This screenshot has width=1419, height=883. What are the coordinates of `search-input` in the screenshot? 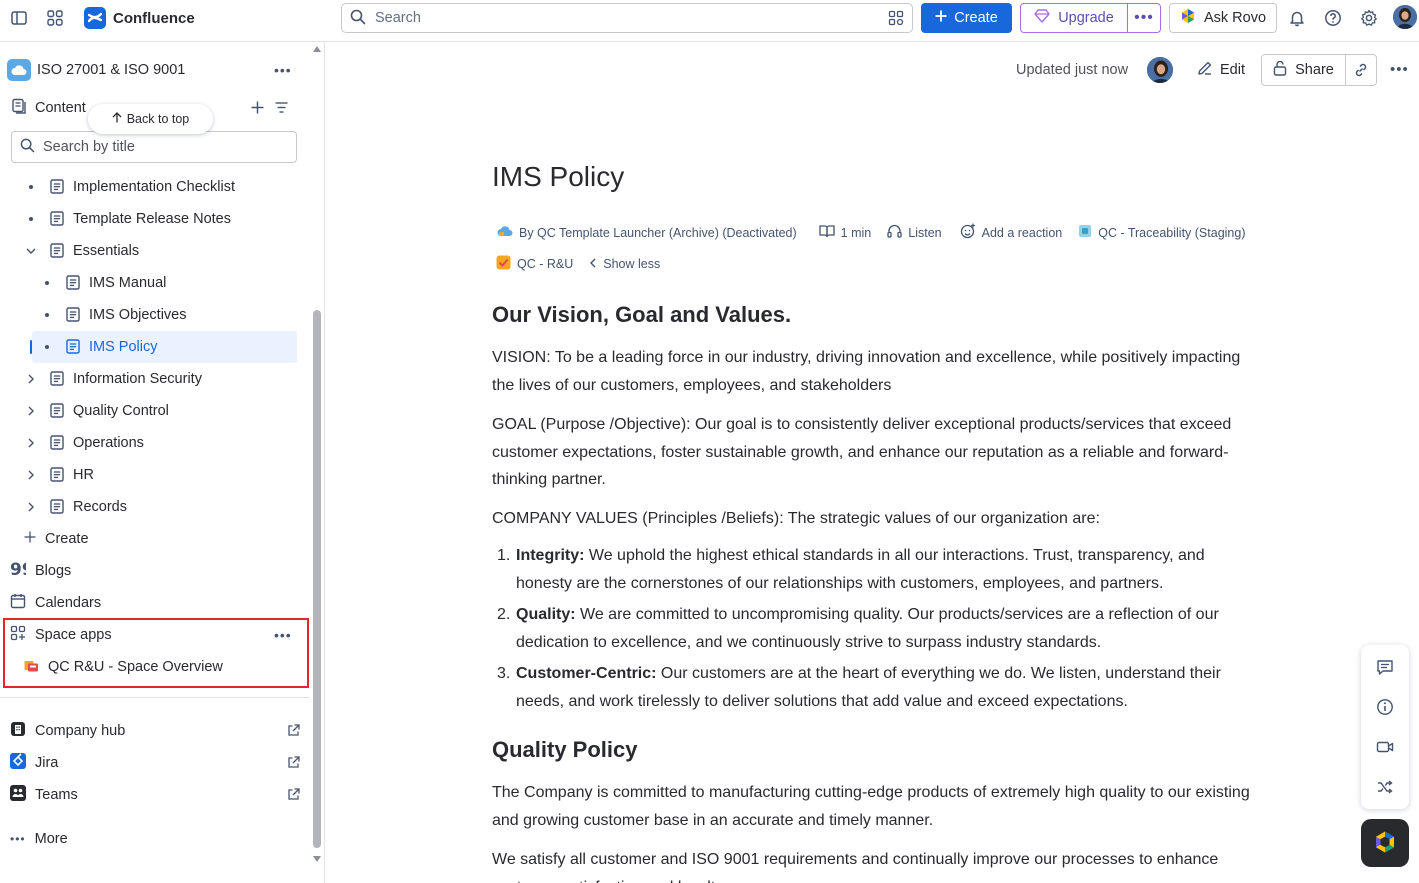 It's located at (610, 18).